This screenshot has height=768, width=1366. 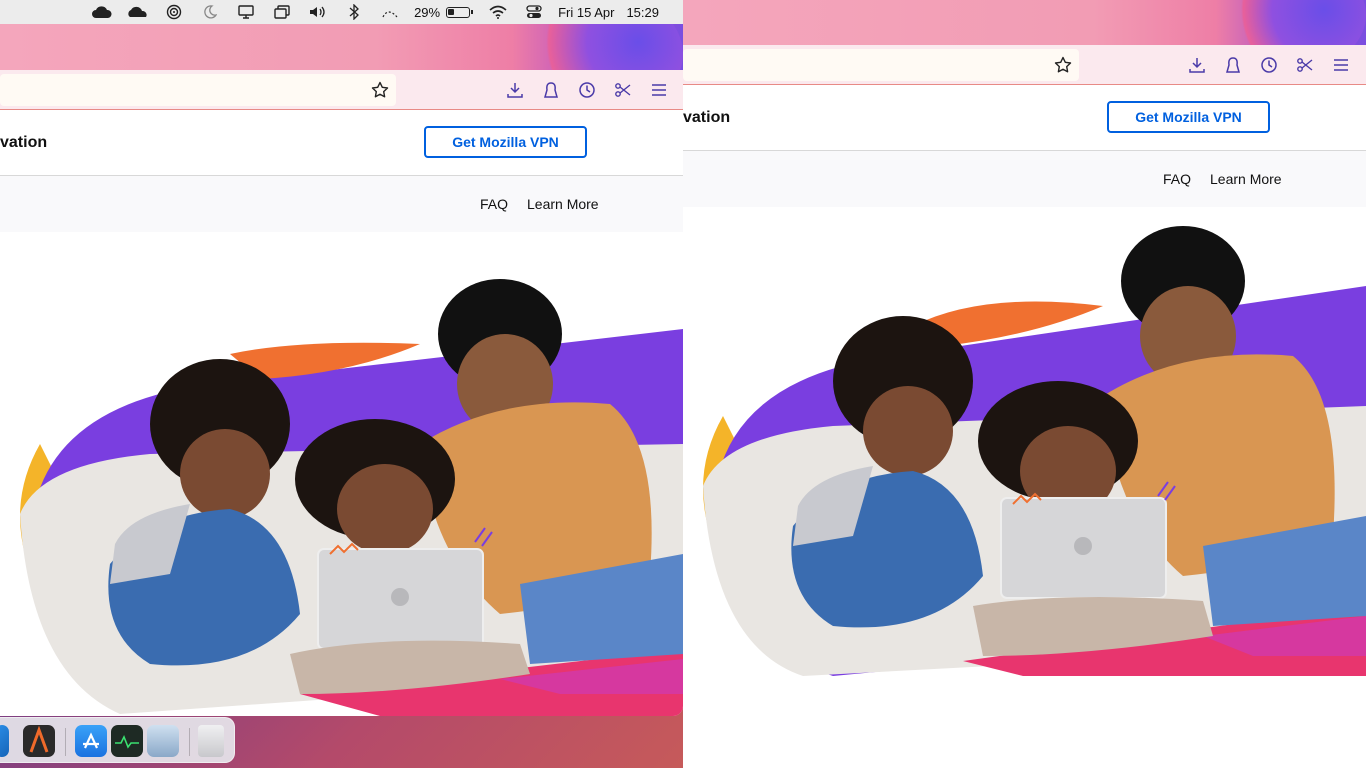 I want to click on wifi-icon, so click(x=498, y=12).